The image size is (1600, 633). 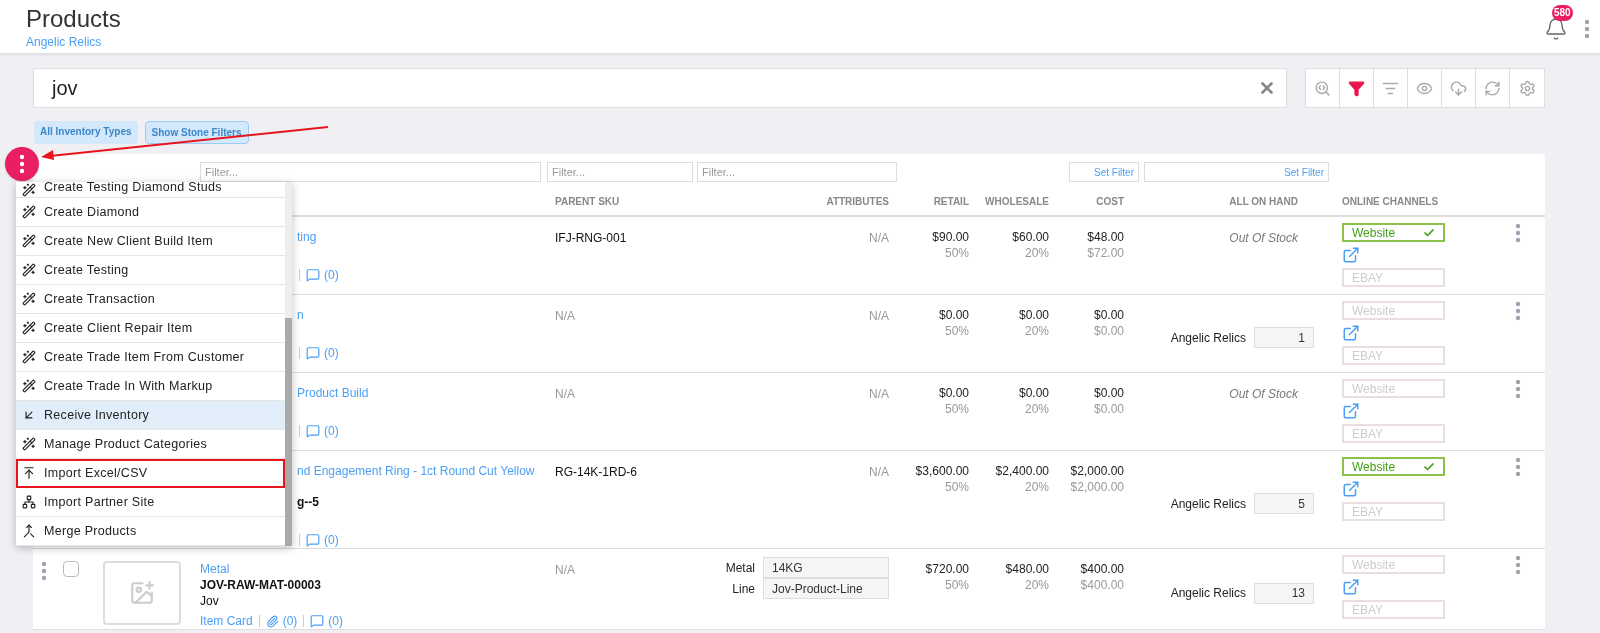 I want to click on menu-item: Create Diamond, so click(x=150, y=212).